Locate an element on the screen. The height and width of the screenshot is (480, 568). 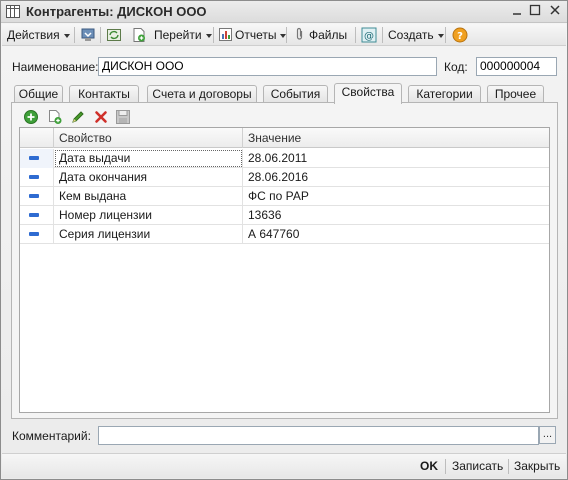
name-label: Наименование: is located at coordinates (55, 67).